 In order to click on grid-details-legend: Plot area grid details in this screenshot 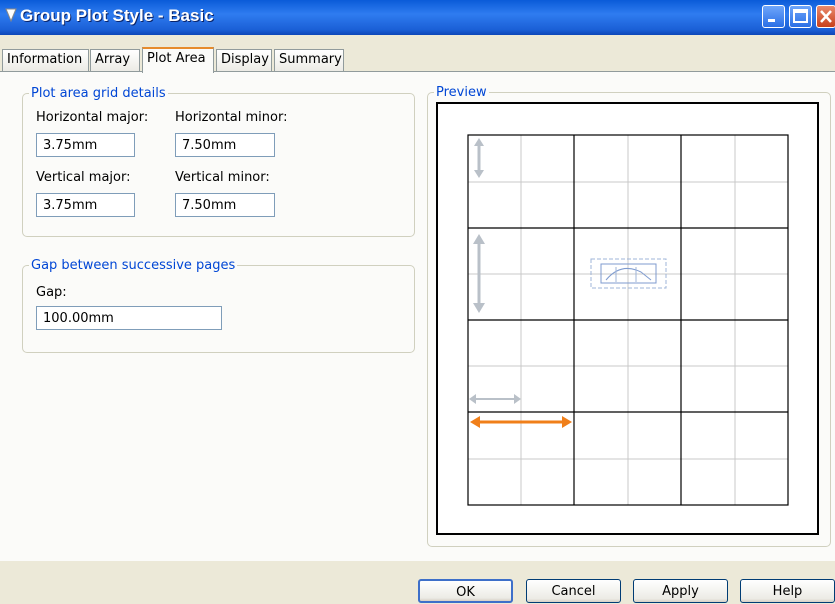, I will do `click(98, 93)`.